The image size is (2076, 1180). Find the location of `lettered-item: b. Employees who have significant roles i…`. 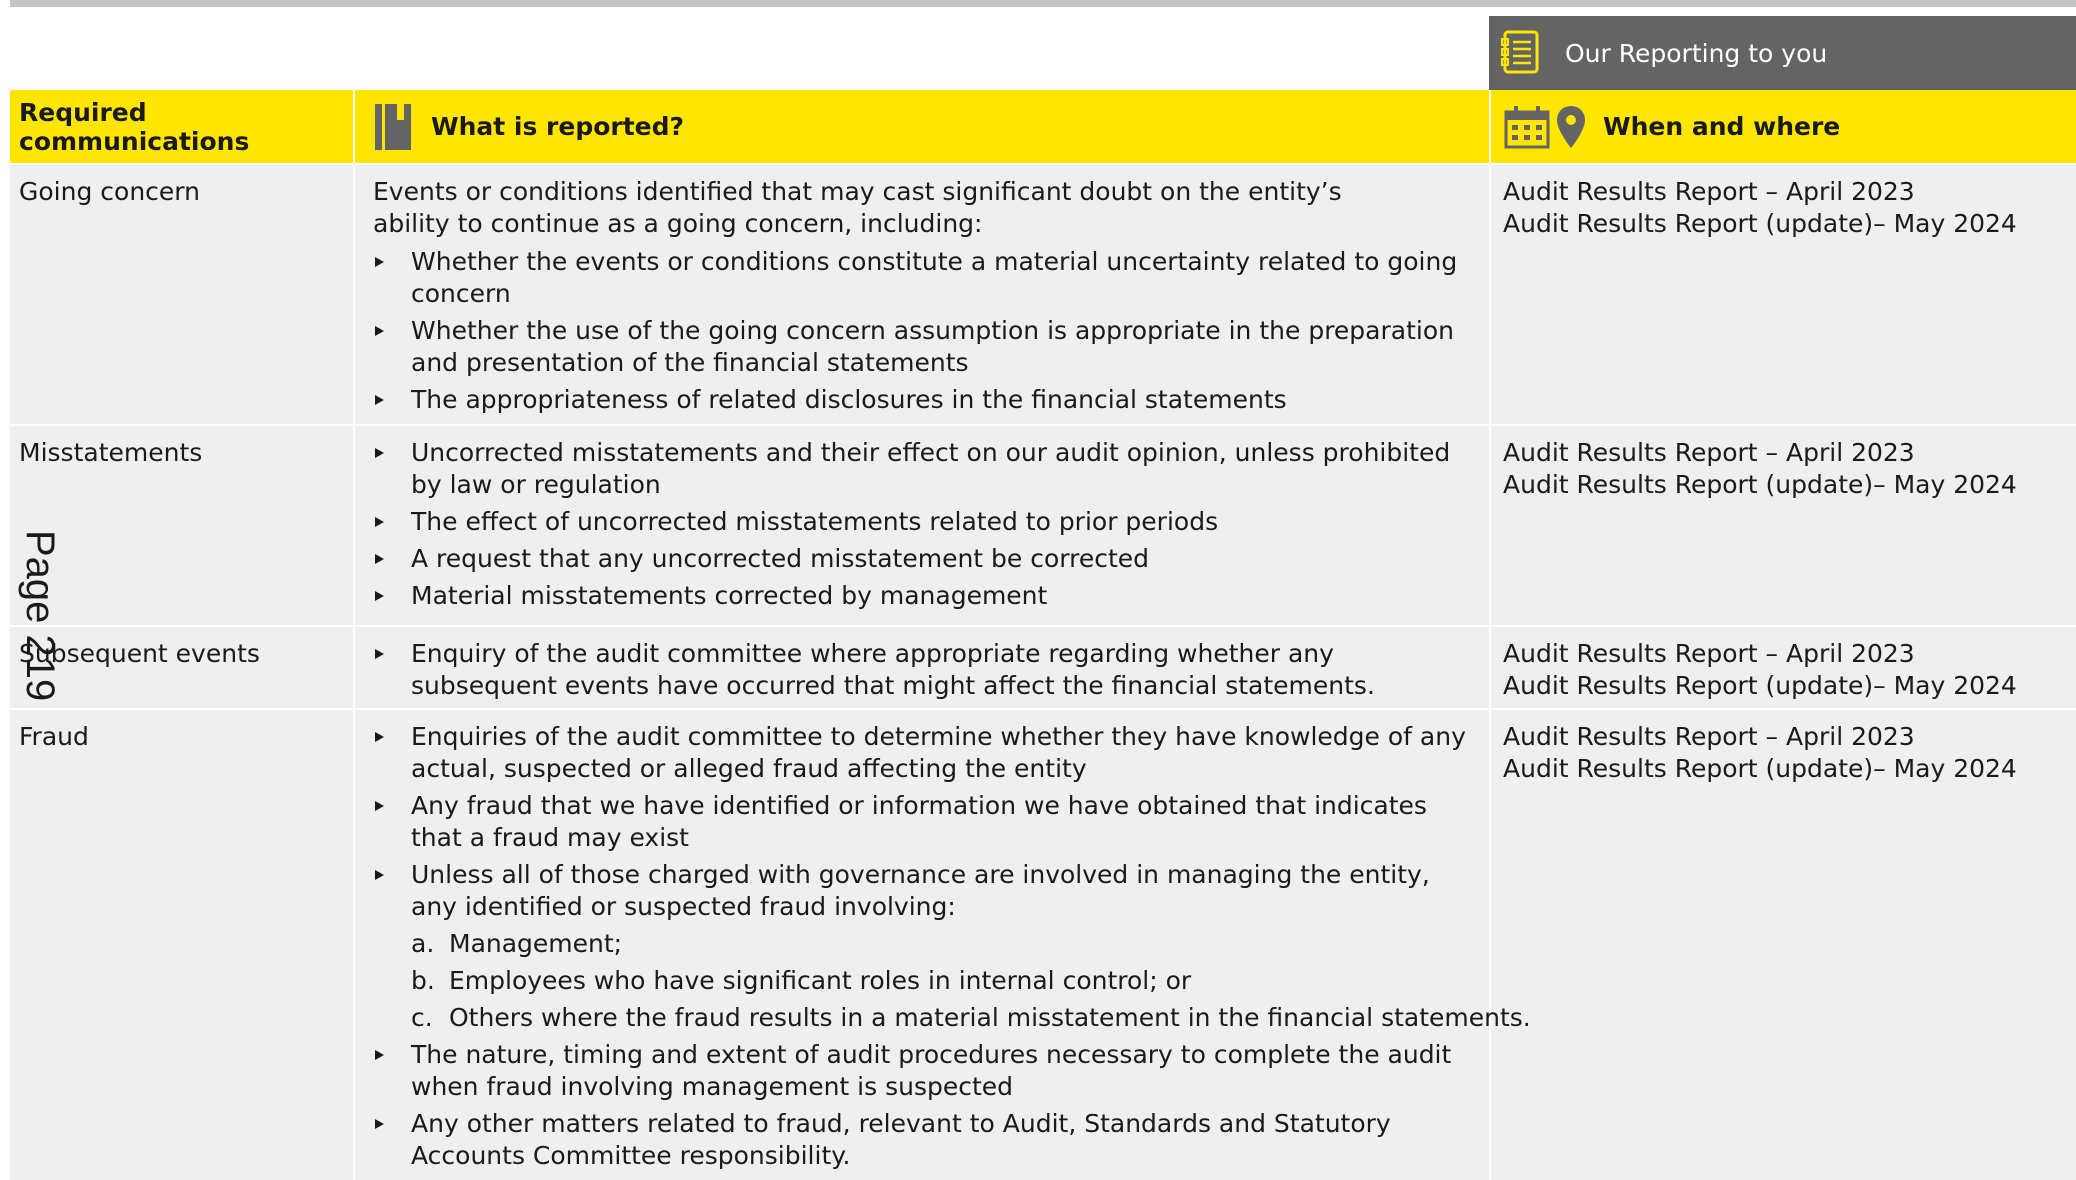

lettered-item: b. Employees who have significant roles i… is located at coordinates (922, 981).